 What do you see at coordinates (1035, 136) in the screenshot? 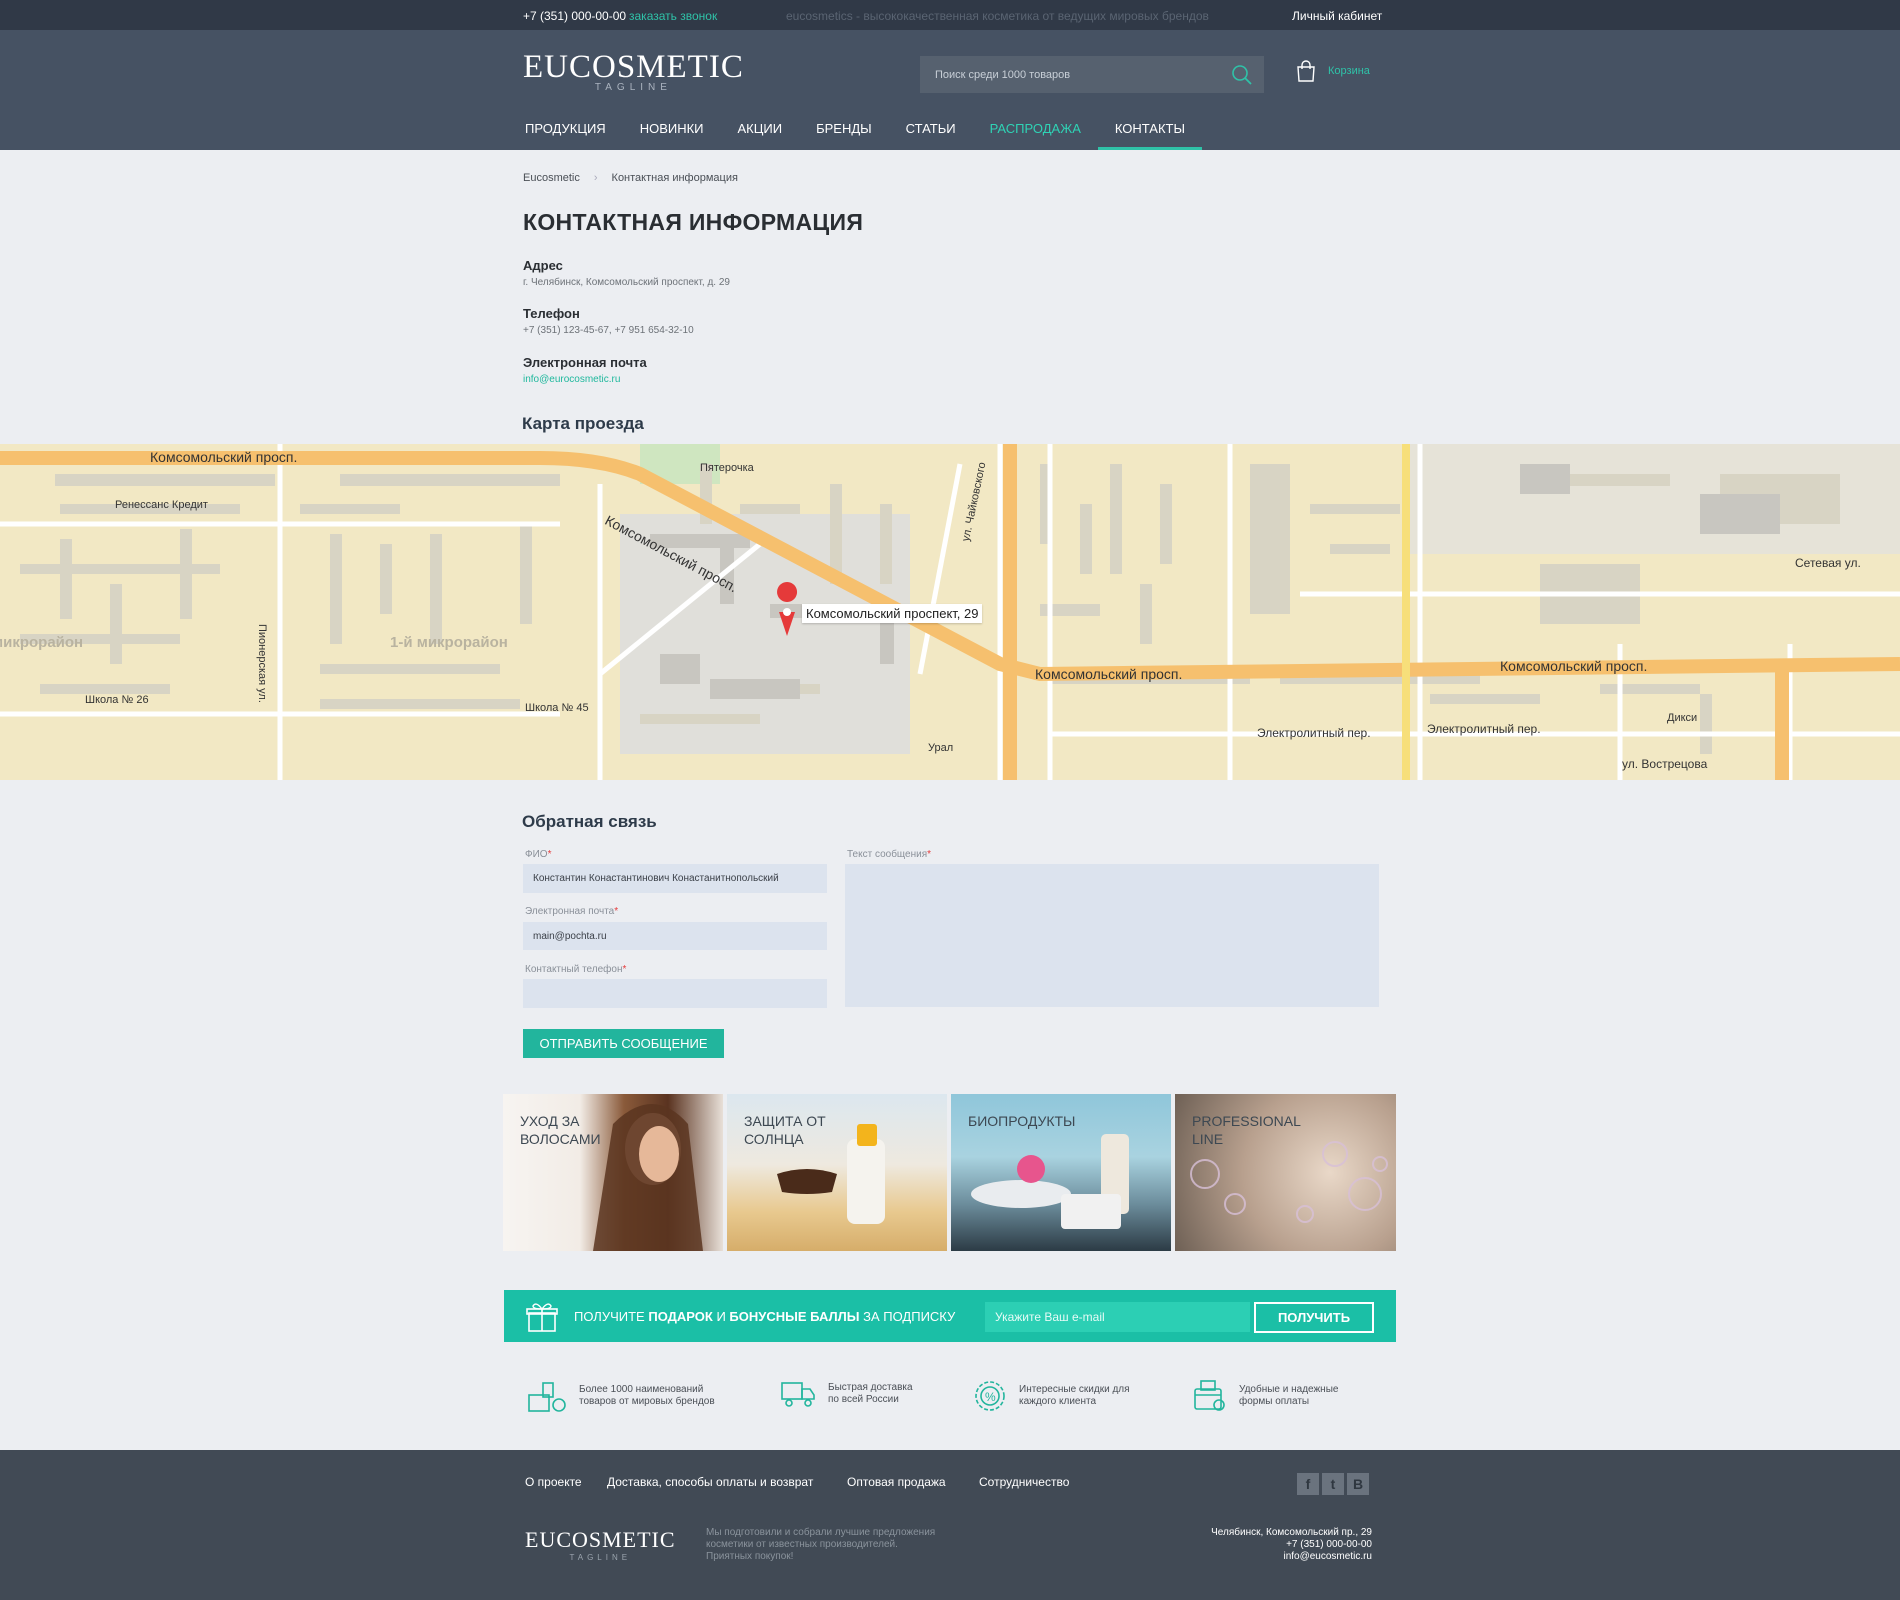
I see `nav-sale: РАСПРОДАЖА` at bounding box center [1035, 136].